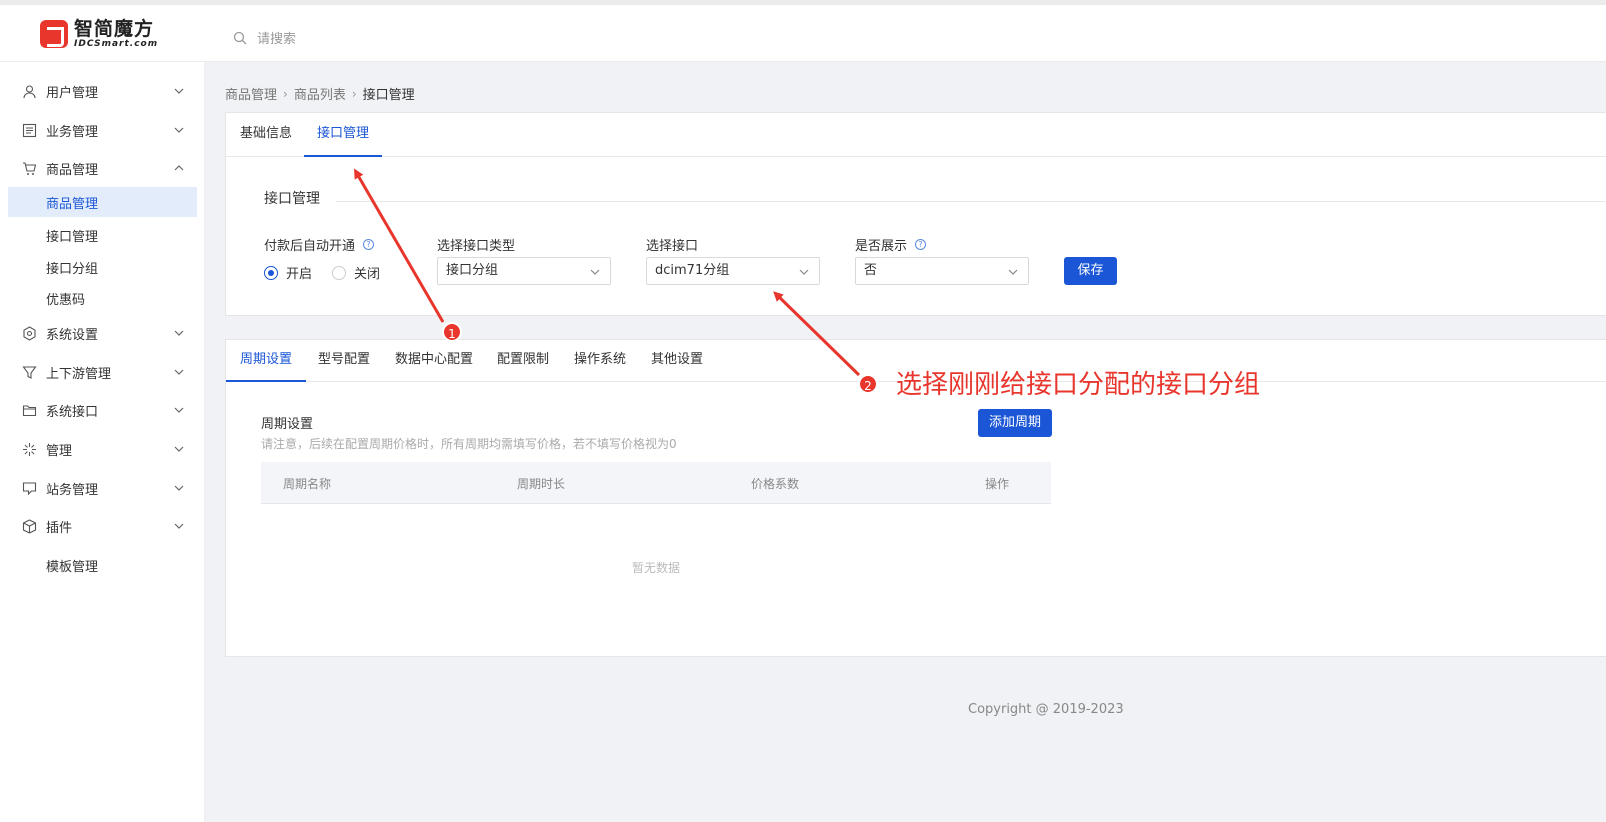 The width and height of the screenshot is (1606, 822). What do you see at coordinates (29, 488) in the screenshot?
I see `chat-icon` at bounding box center [29, 488].